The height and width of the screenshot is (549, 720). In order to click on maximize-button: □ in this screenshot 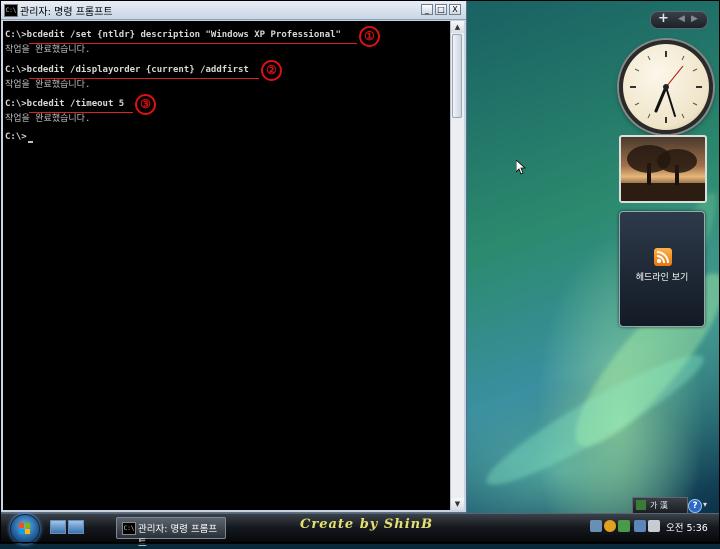, I will do `click(441, 9)`.